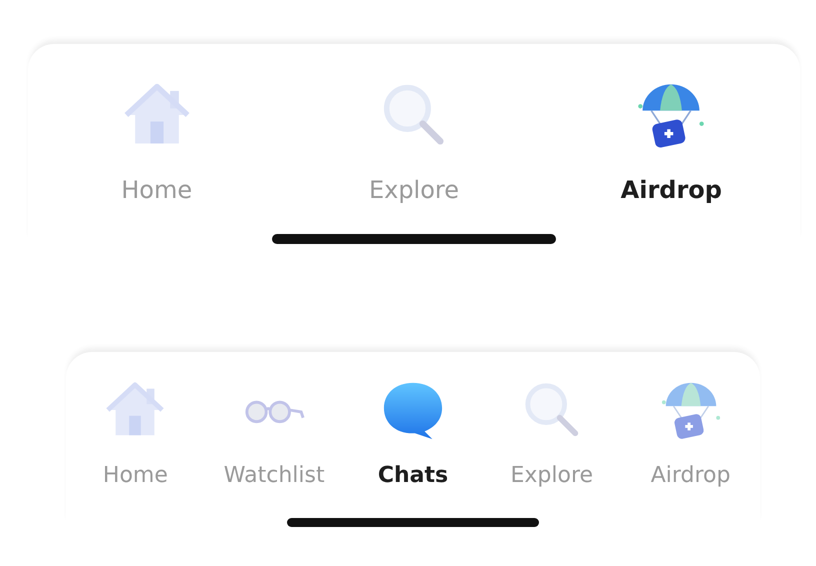 The image size is (816, 566). What do you see at coordinates (413, 433) in the screenshot?
I see `tab: Chats` at bounding box center [413, 433].